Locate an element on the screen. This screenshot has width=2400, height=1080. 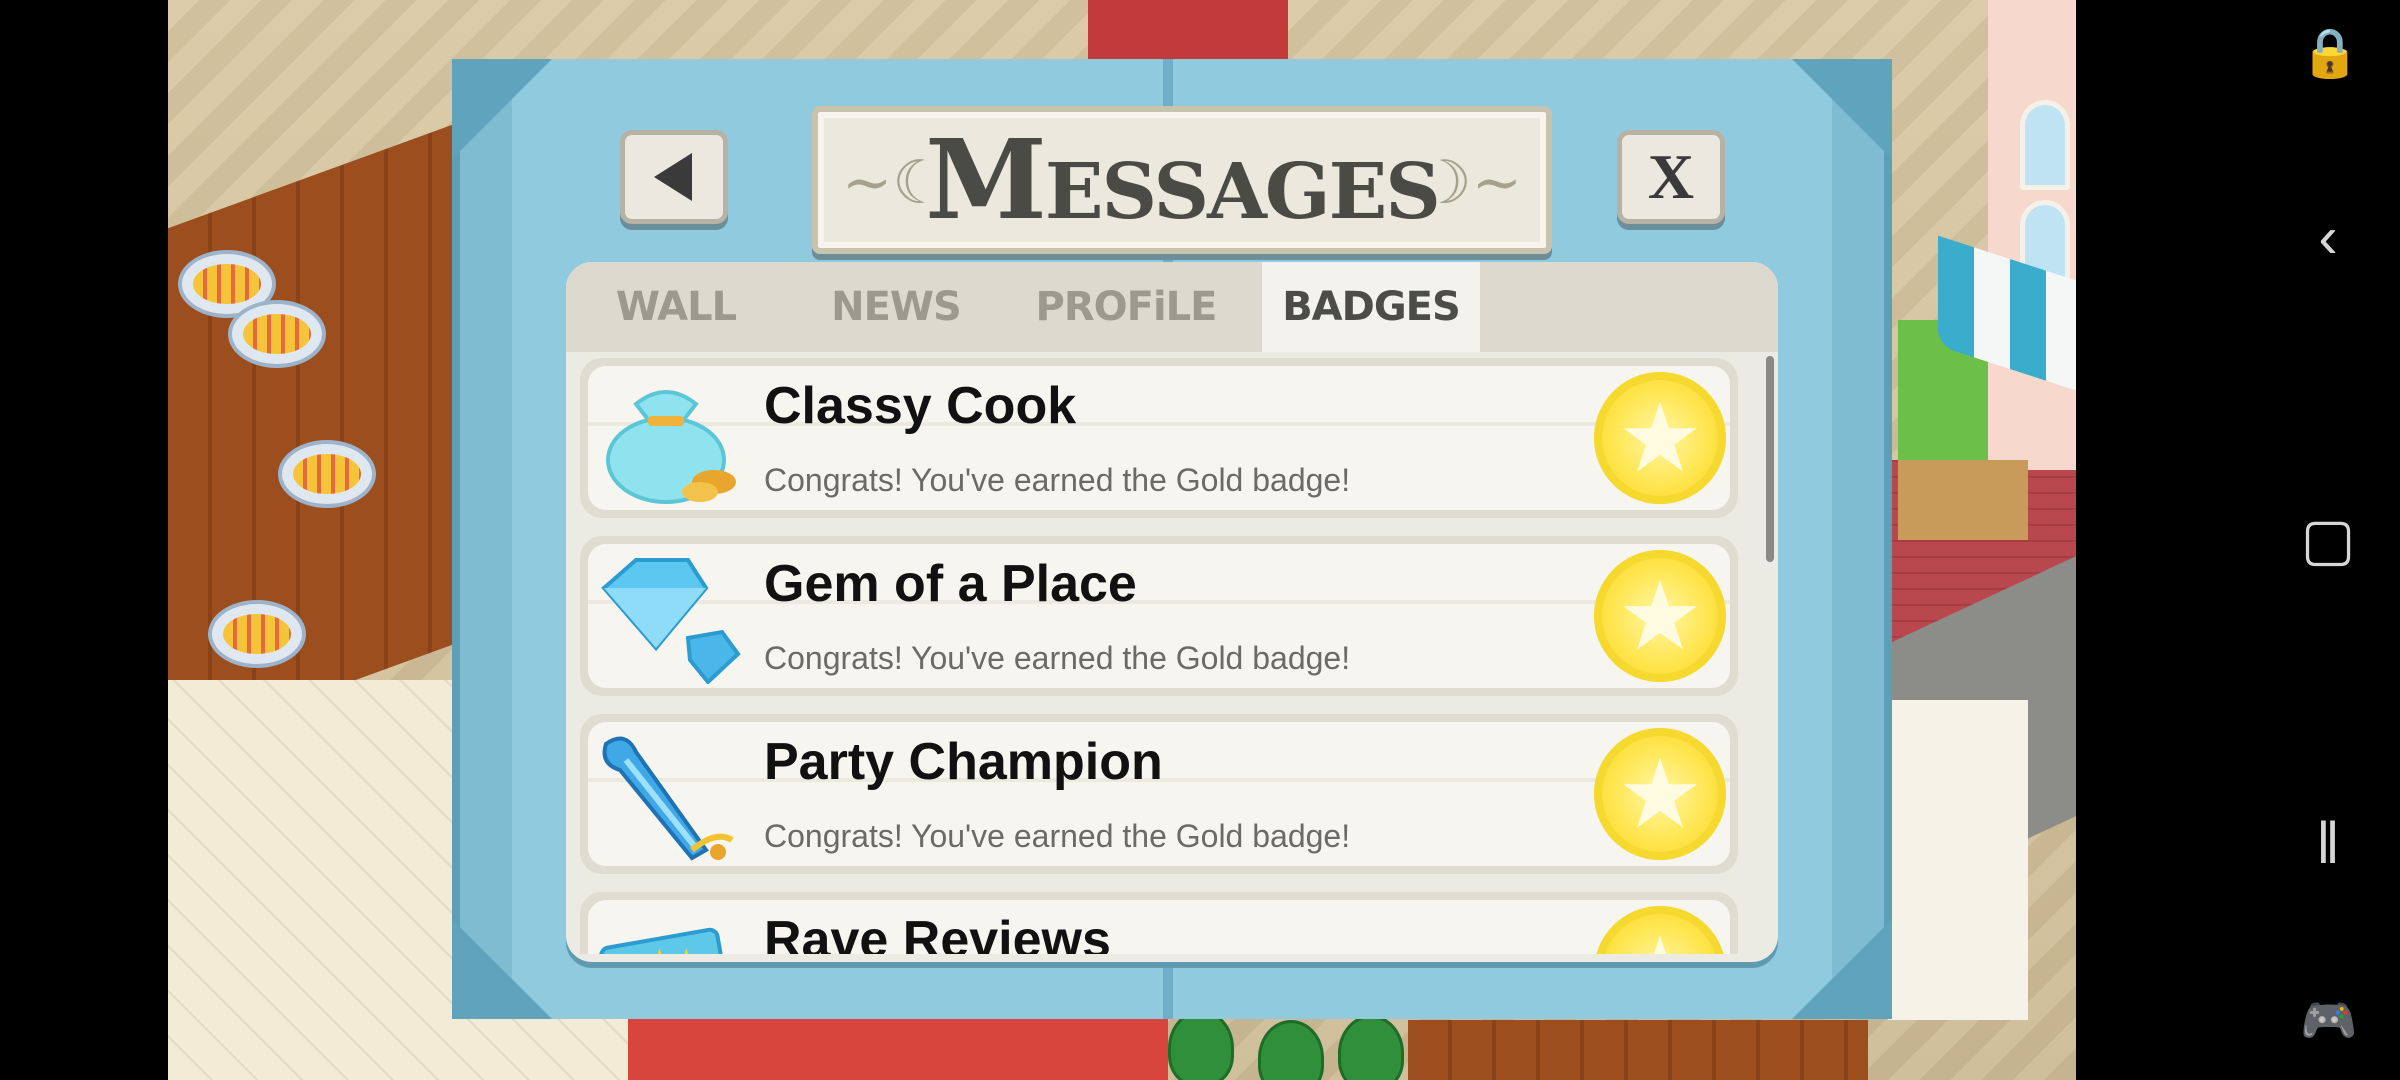
back-chevron-icon: ‹ is located at coordinates (2328, 238).